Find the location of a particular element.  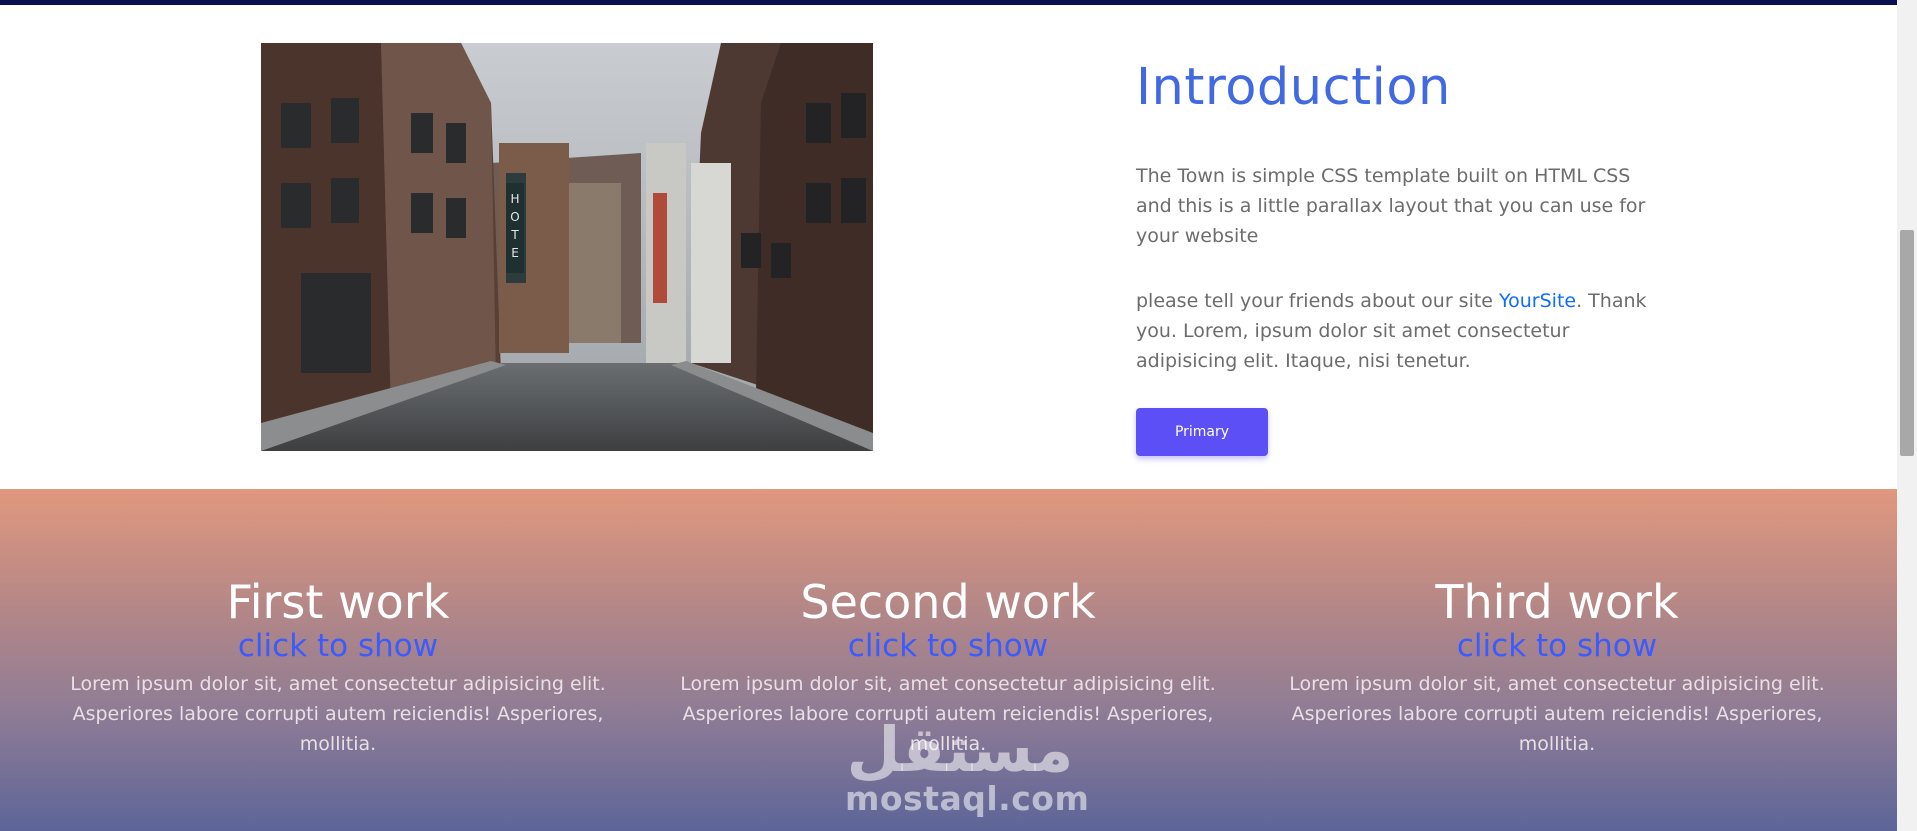

svg-text: O is located at coordinates (514, 217).